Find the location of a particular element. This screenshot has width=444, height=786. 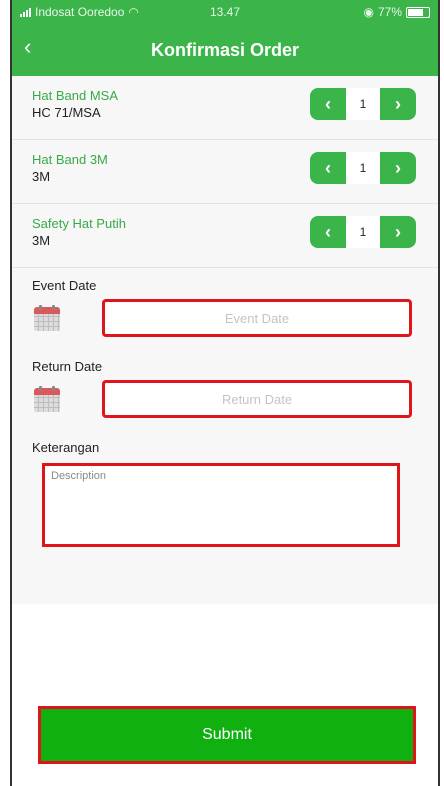

order-item: Hat Band MSA HC 71/MSA ‹ 1 › is located at coordinates (225, 108).